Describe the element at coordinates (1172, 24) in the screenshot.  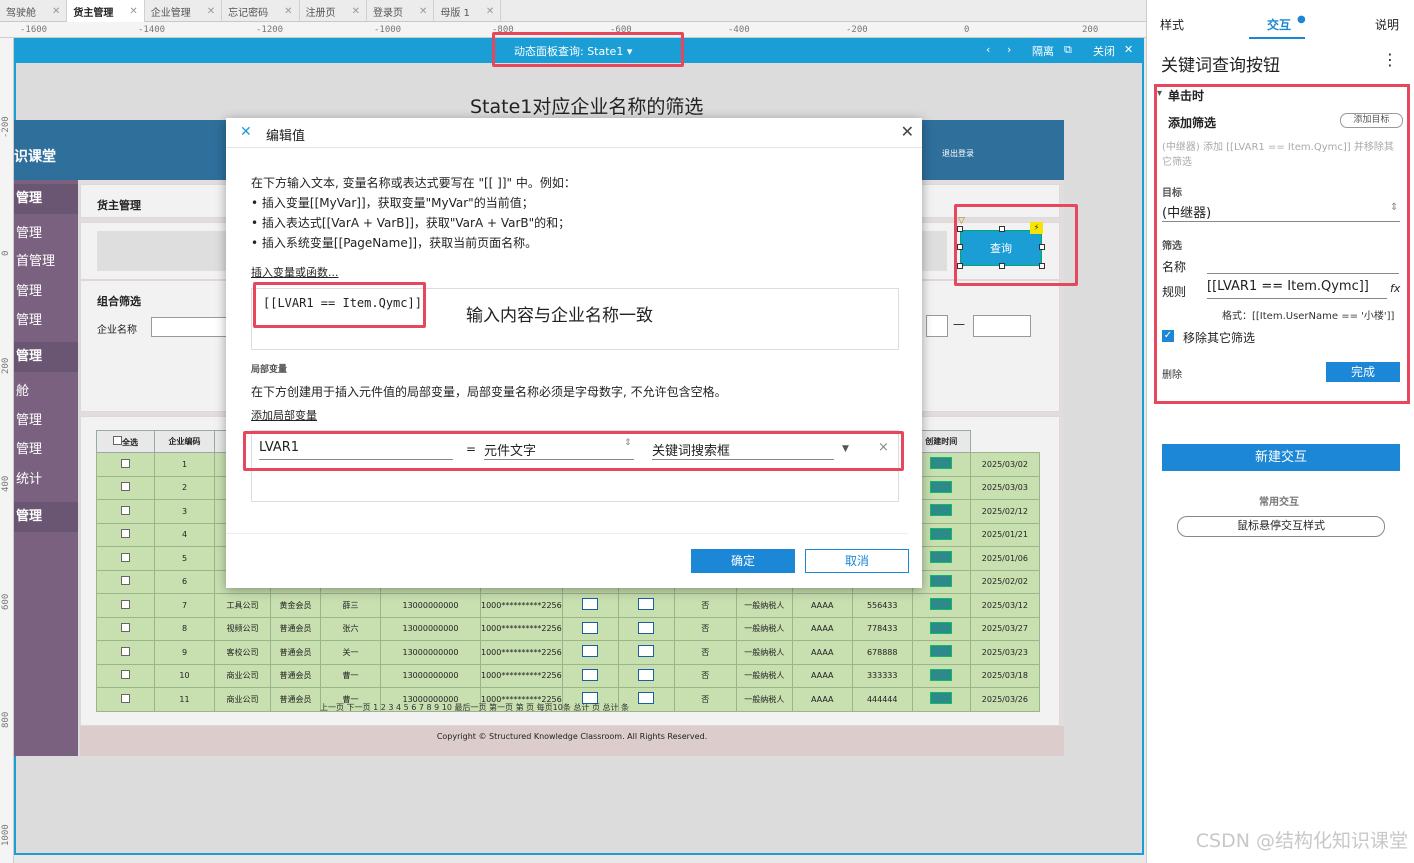
I see `tab-style: 样式` at that location.